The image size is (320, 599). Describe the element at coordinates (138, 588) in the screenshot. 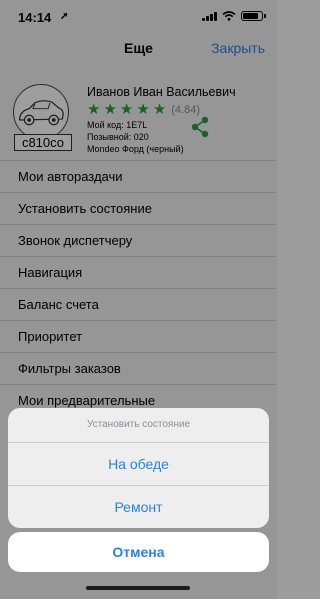

I see `home-indicator` at that location.